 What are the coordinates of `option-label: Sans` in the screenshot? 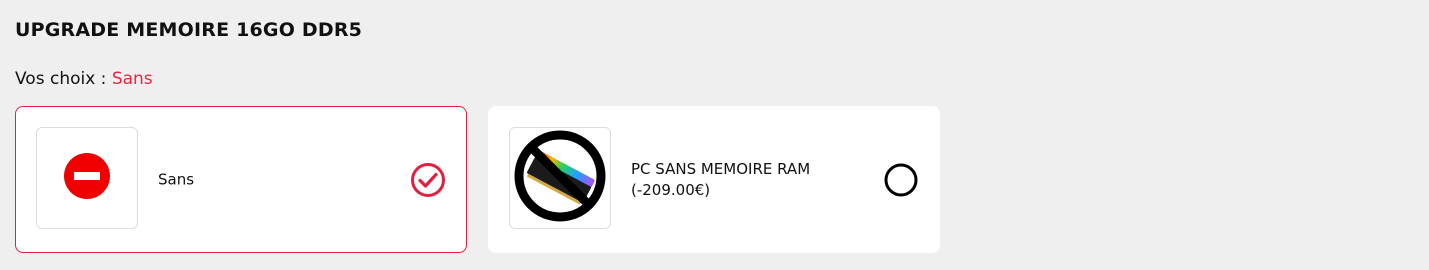 It's located at (176, 179).